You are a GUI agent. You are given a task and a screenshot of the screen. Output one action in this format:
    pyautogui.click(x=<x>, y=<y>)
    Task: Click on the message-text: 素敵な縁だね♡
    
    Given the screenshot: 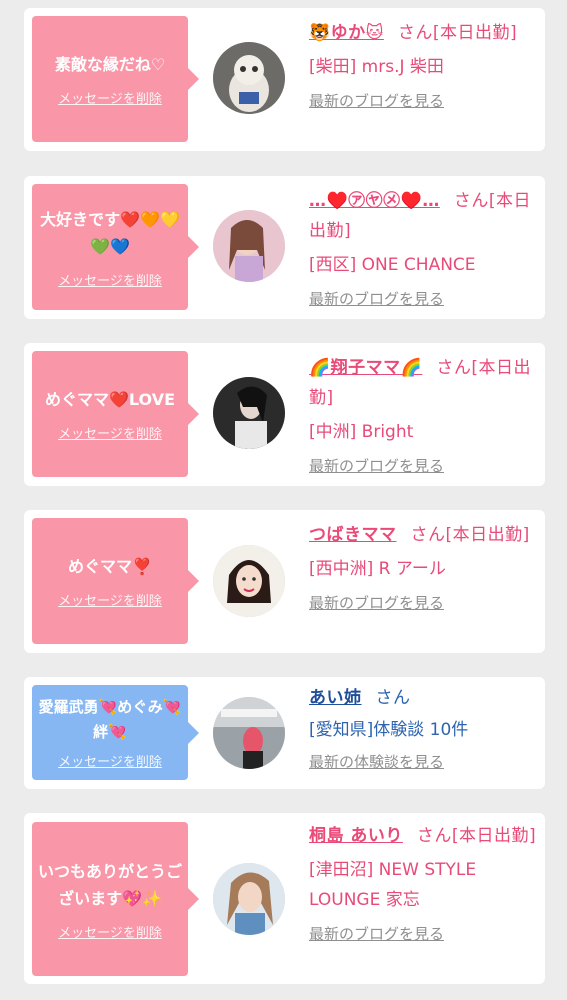 What is the action you would take?
    pyautogui.click(x=110, y=64)
    